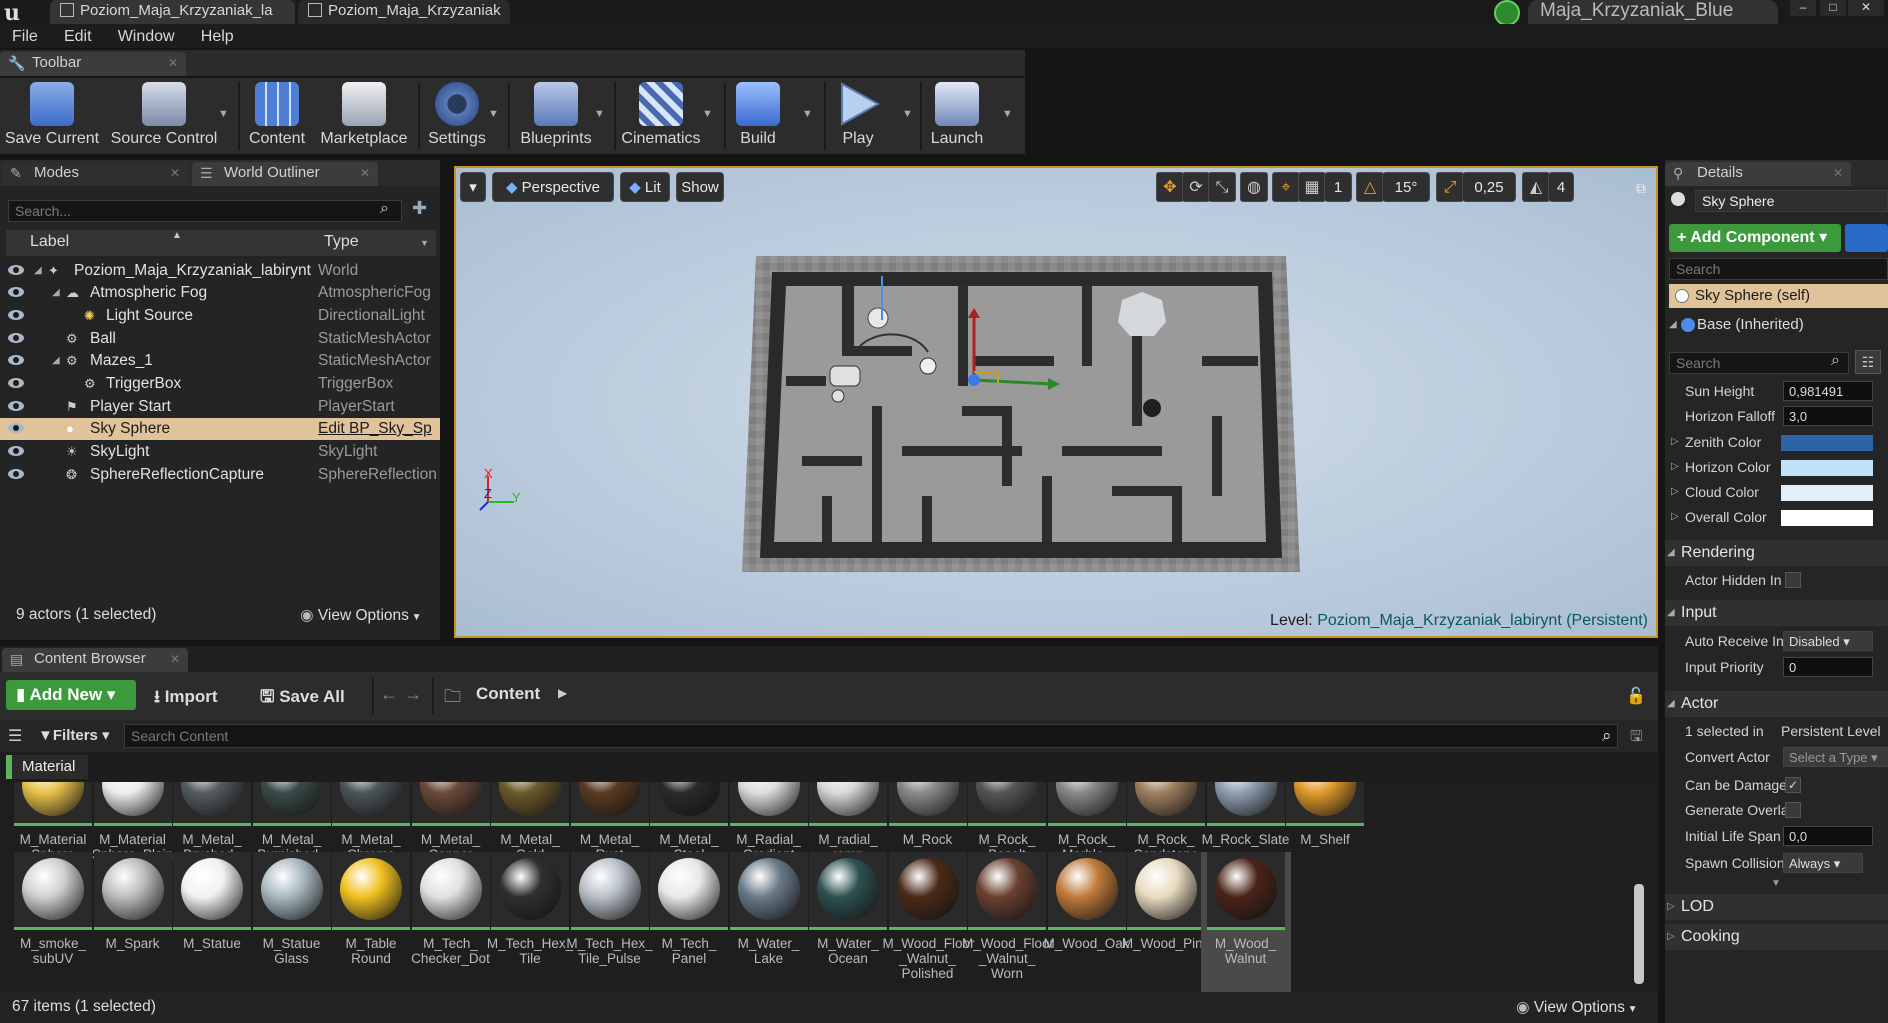  I want to click on build-button: Build, so click(758, 116).